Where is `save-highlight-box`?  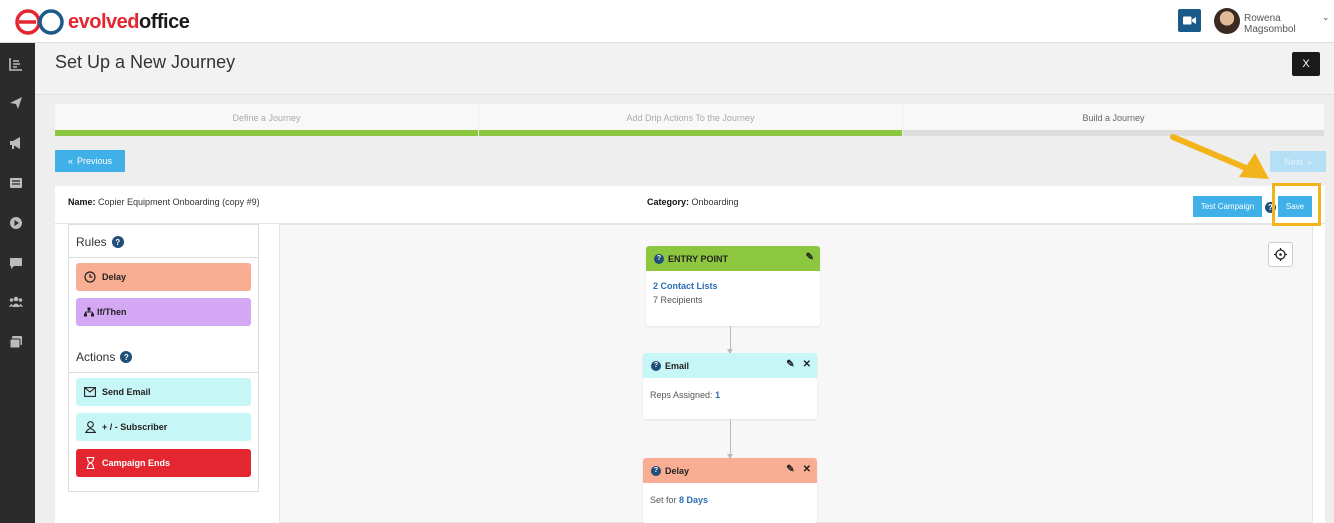 save-highlight-box is located at coordinates (1296, 204).